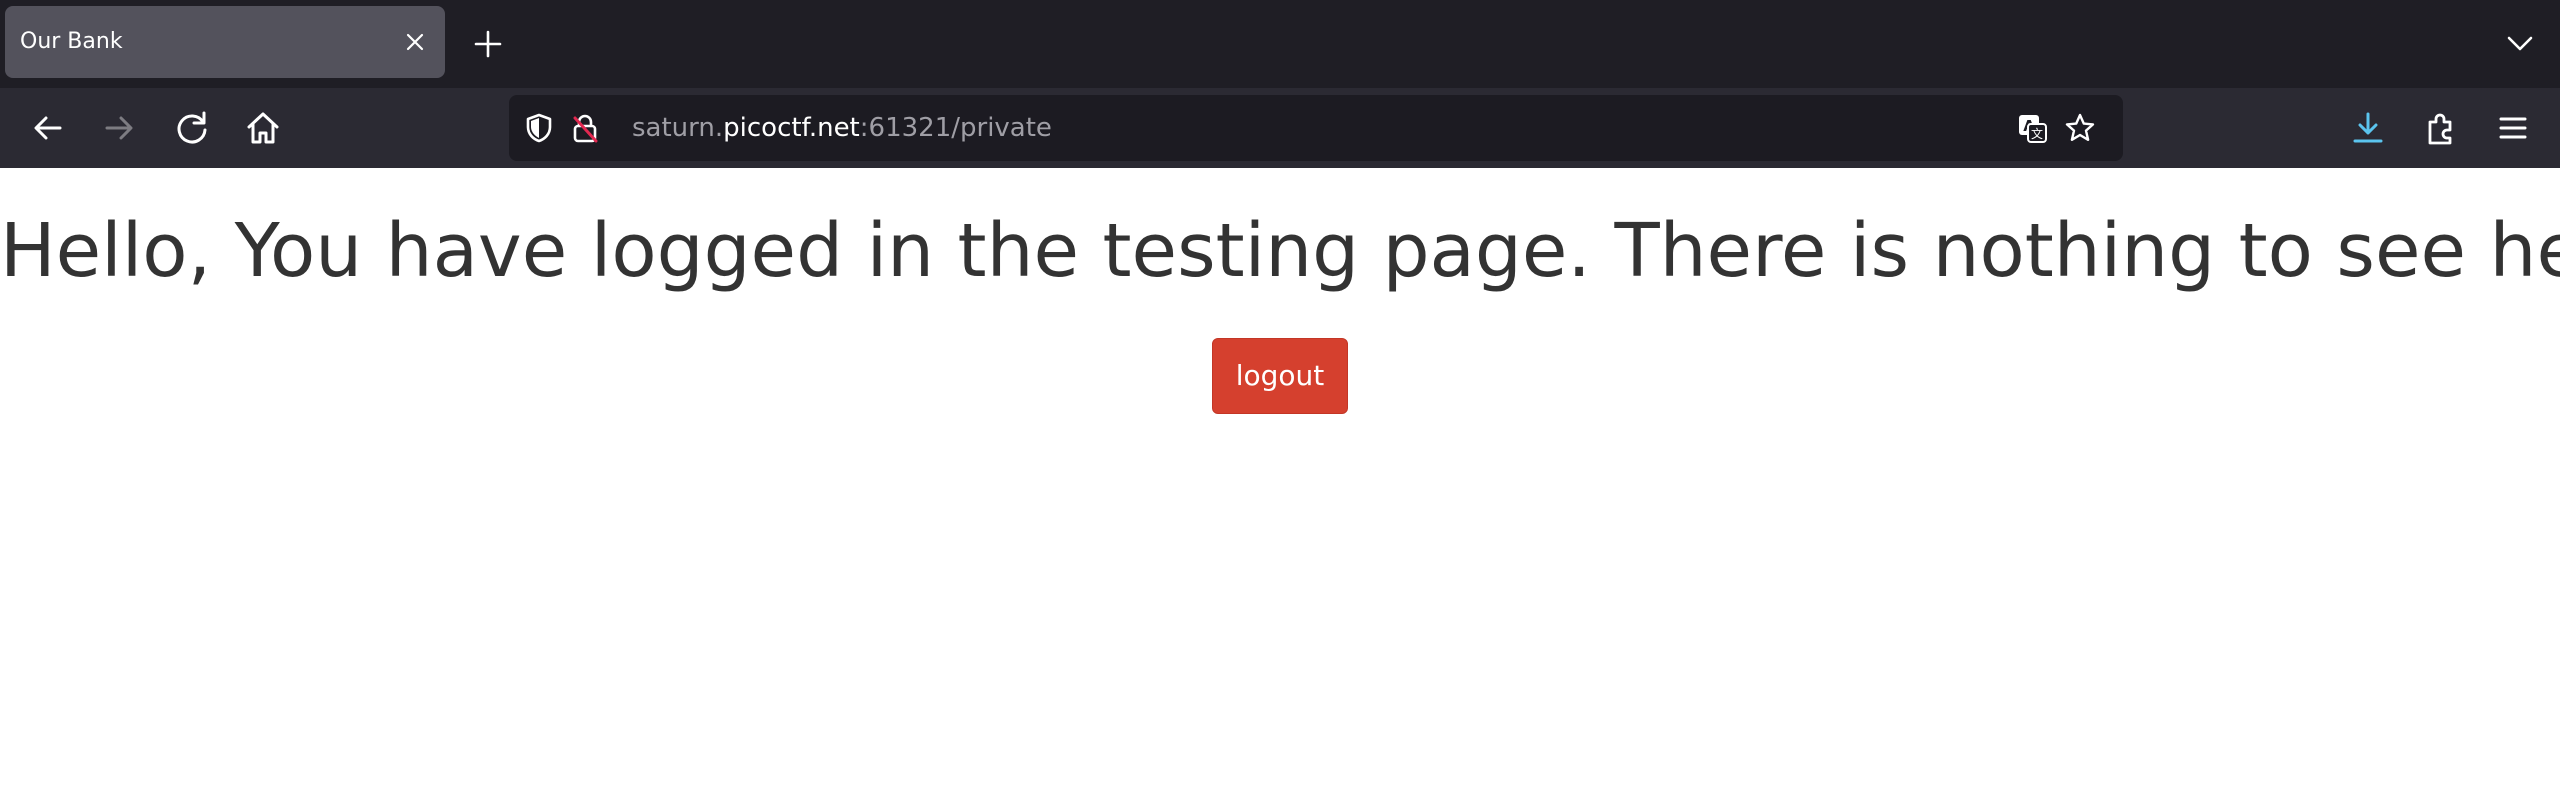 Image resolution: width=2560 pixels, height=800 pixels. What do you see at coordinates (2513, 128) in the screenshot?
I see `hamburger-menu-icon` at bounding box center [2513, 128].